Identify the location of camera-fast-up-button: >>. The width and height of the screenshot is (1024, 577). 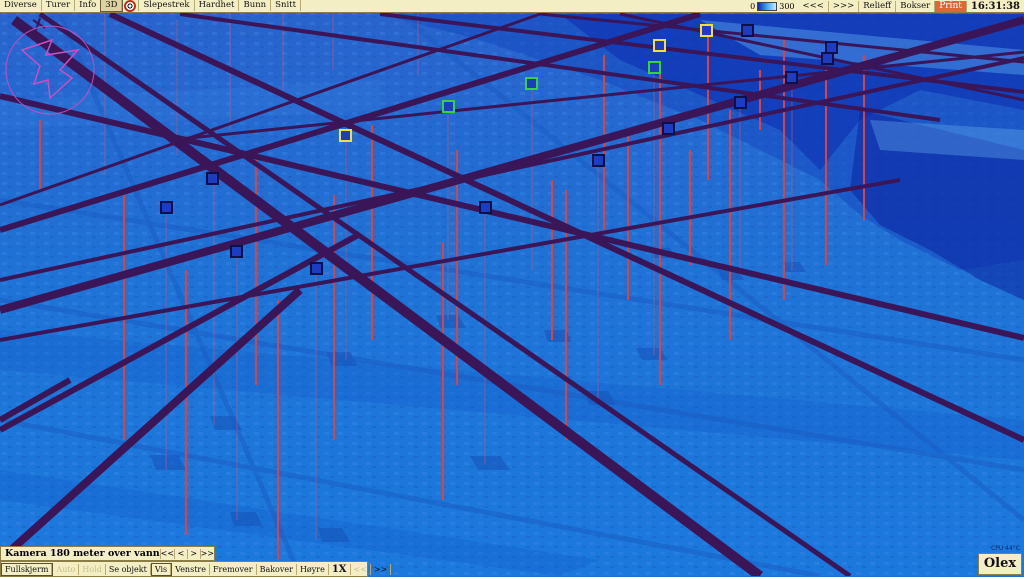
(206, 553).